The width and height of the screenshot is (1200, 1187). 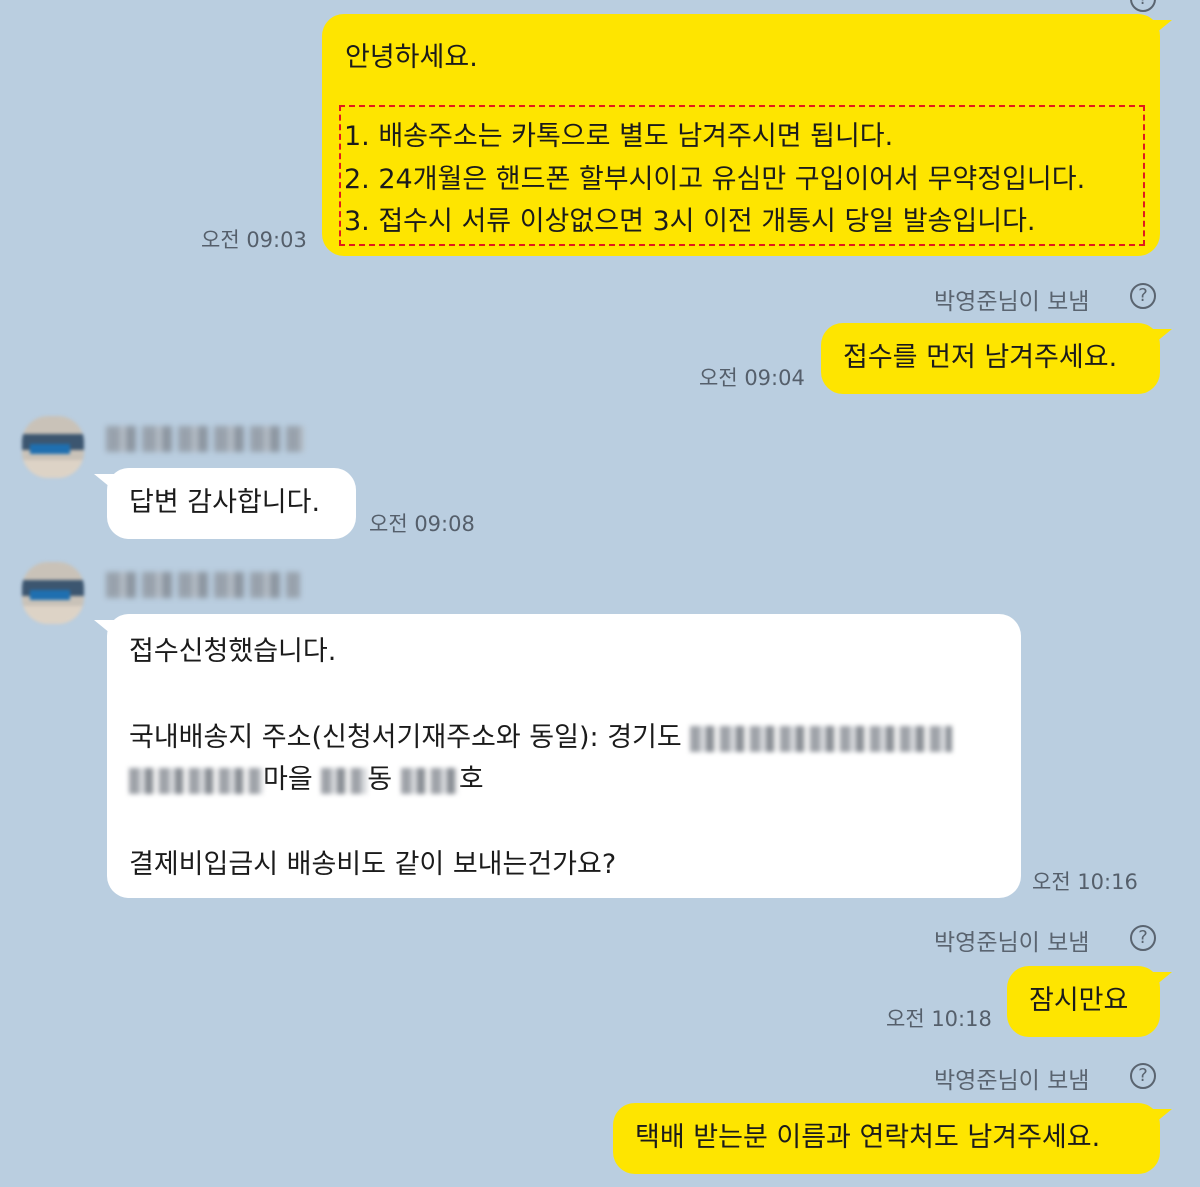 What do you see at coordinates (373, 864) in the screenshot?
I see `message-text: 결제비입금시 배송비도 같이 보내는건가요?` at bounding box center [373, 864].